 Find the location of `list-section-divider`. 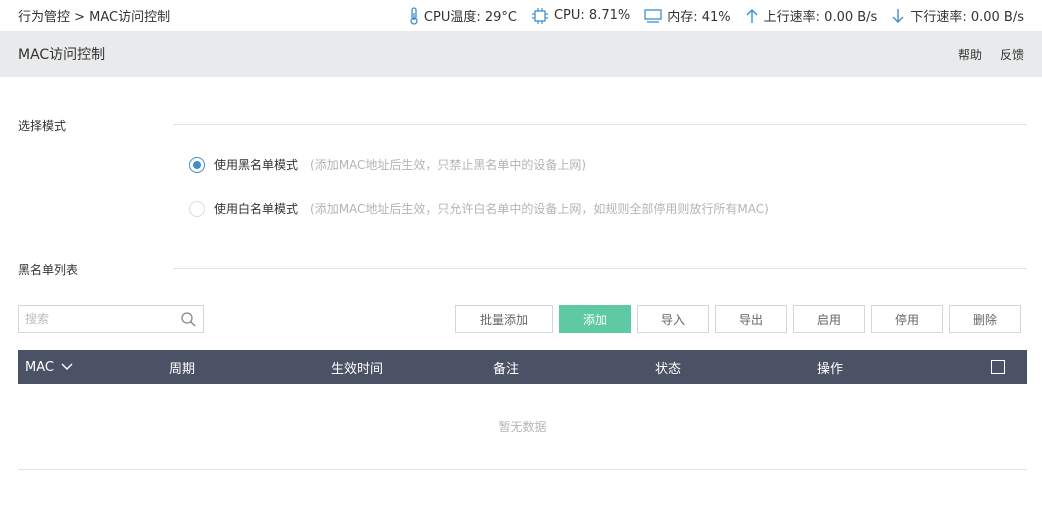

list-section-divider is located at coordinates (600, 268).